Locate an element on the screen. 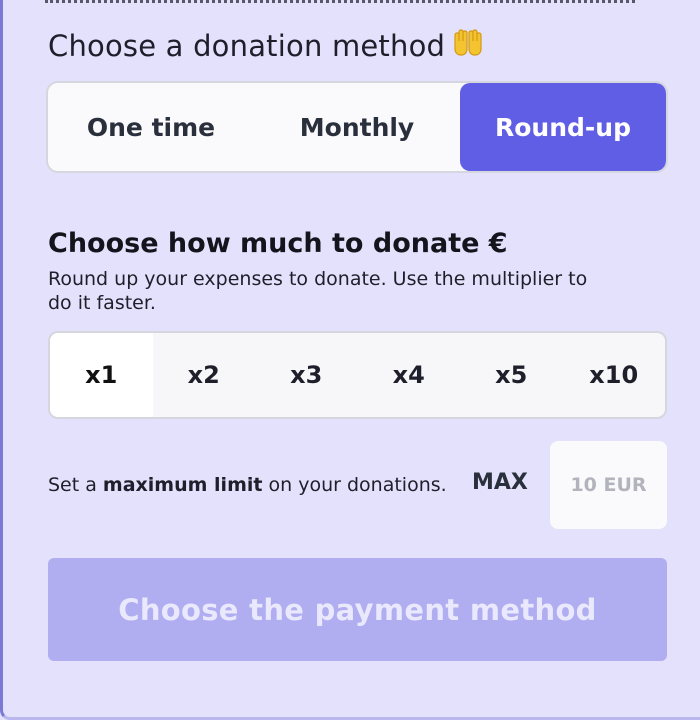 The width and height of the screenshot is (700, 720). method-option-round-up: Round-up is located at coordinates (563, 127).